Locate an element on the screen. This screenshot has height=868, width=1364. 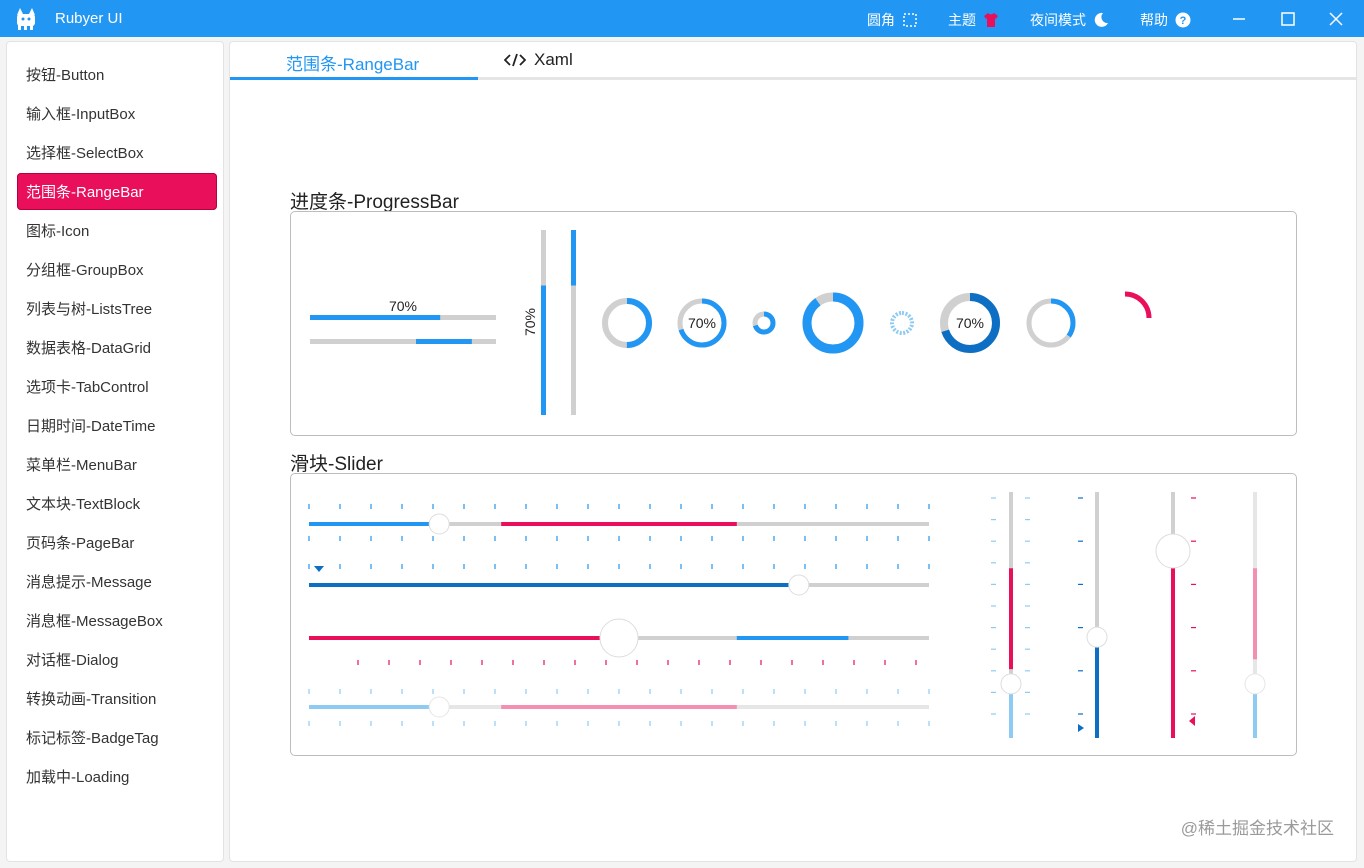
minimize-button is located at coordinates (1239, 18).